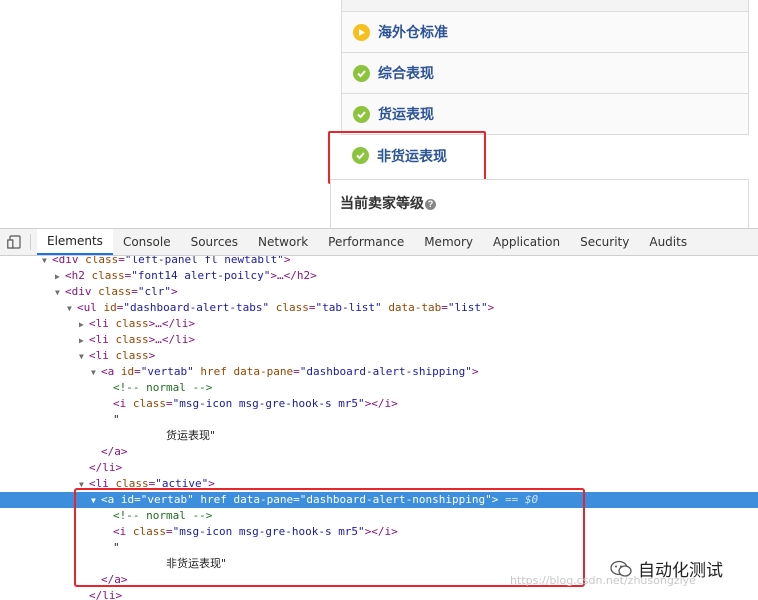 The width and height of the screenshot is (758, 600). I want to click on tab-security: Security, so click(604, 242).